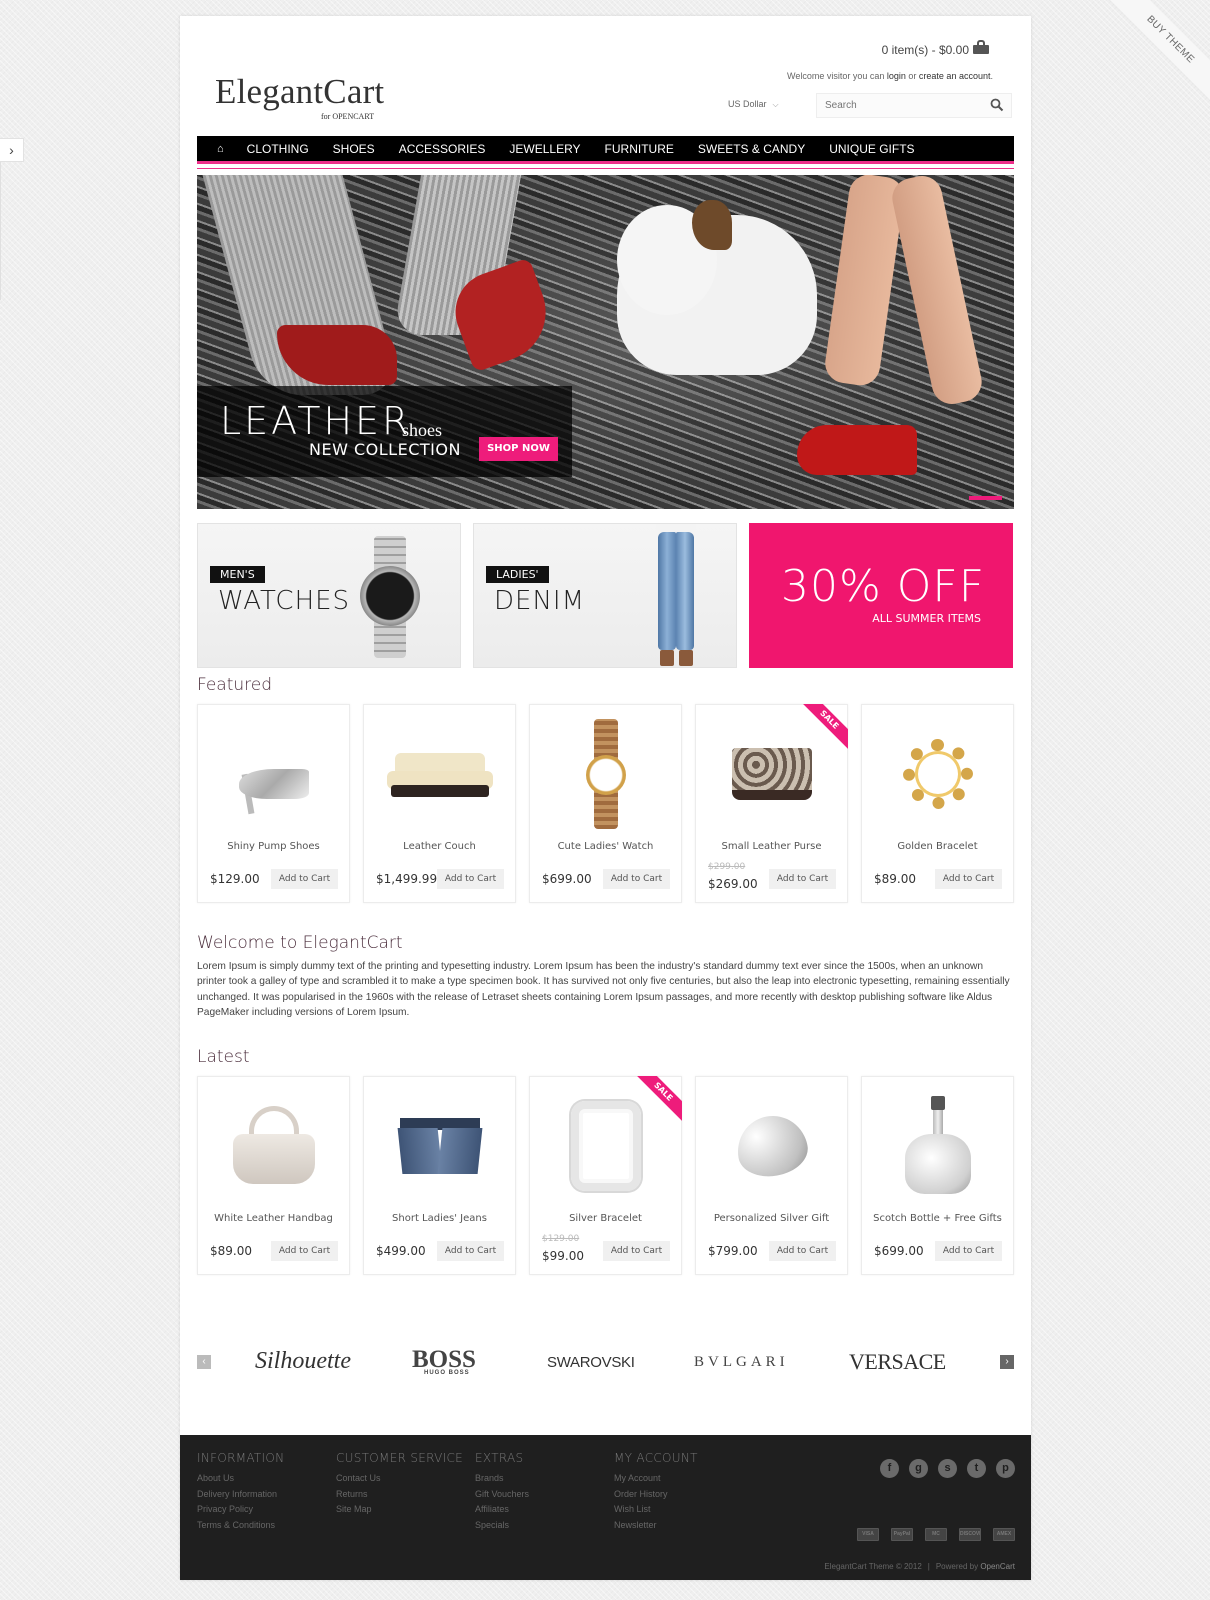  What do you see at coordinates (1005, 1468) in the screenshot?
I see `pinterest-icon: p` at bounding box center [1005, 1468].